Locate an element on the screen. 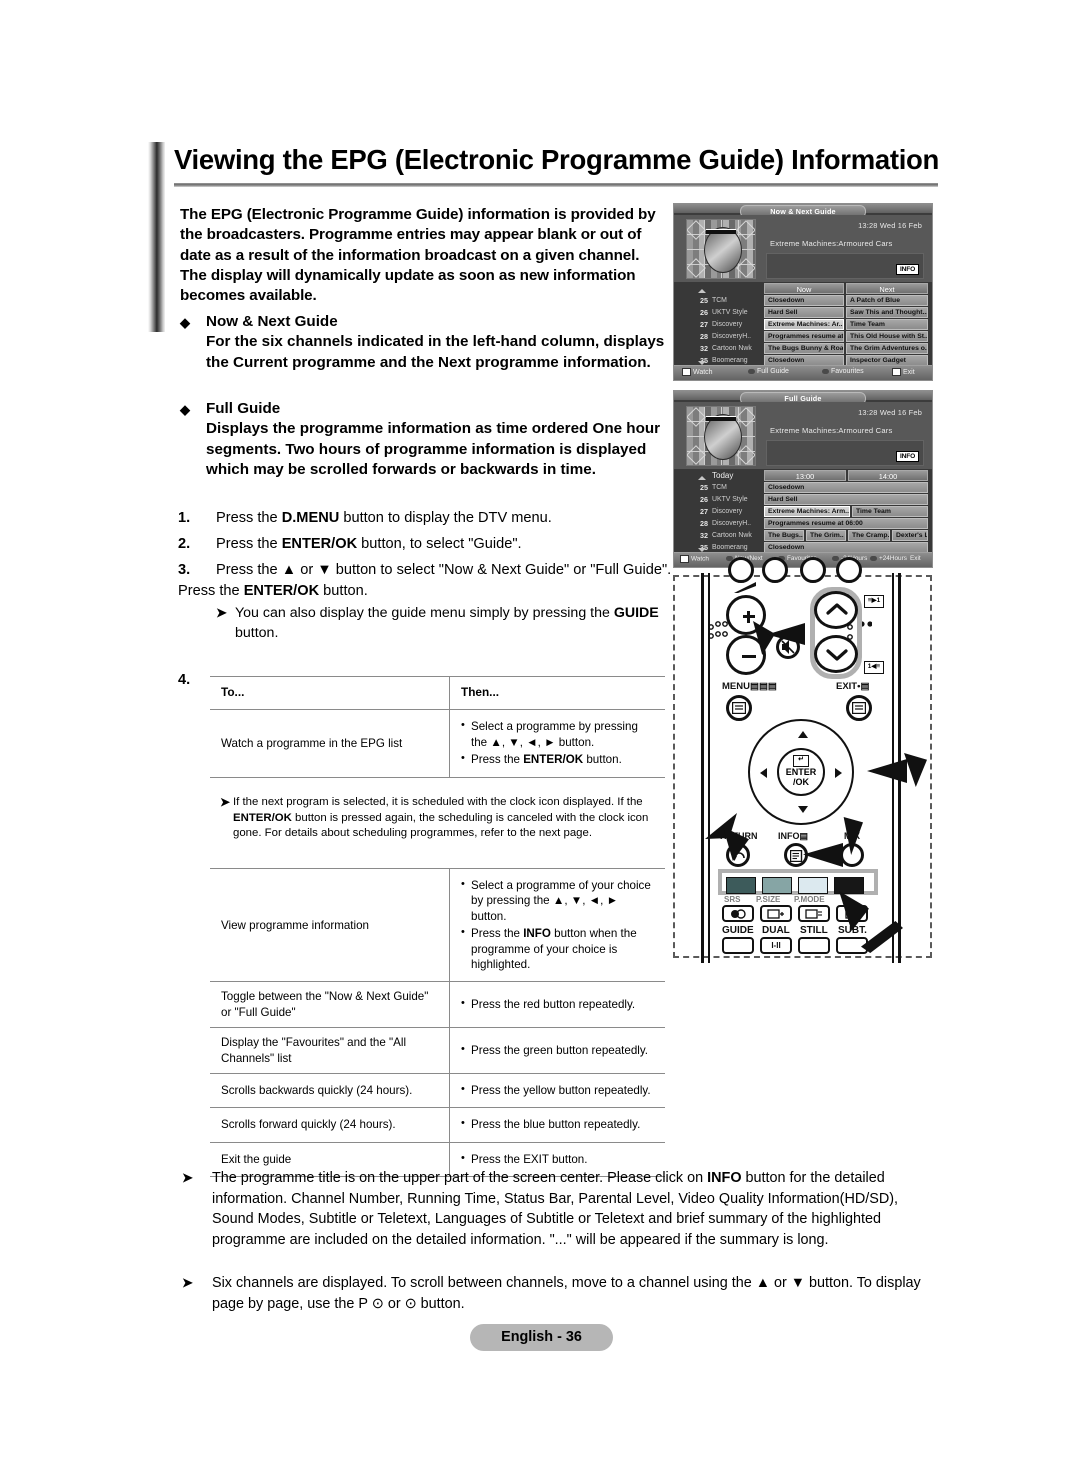 This screenshot has height=1472, width=1080. programme-block: The Grim.. is located at coordinates (826, 535).